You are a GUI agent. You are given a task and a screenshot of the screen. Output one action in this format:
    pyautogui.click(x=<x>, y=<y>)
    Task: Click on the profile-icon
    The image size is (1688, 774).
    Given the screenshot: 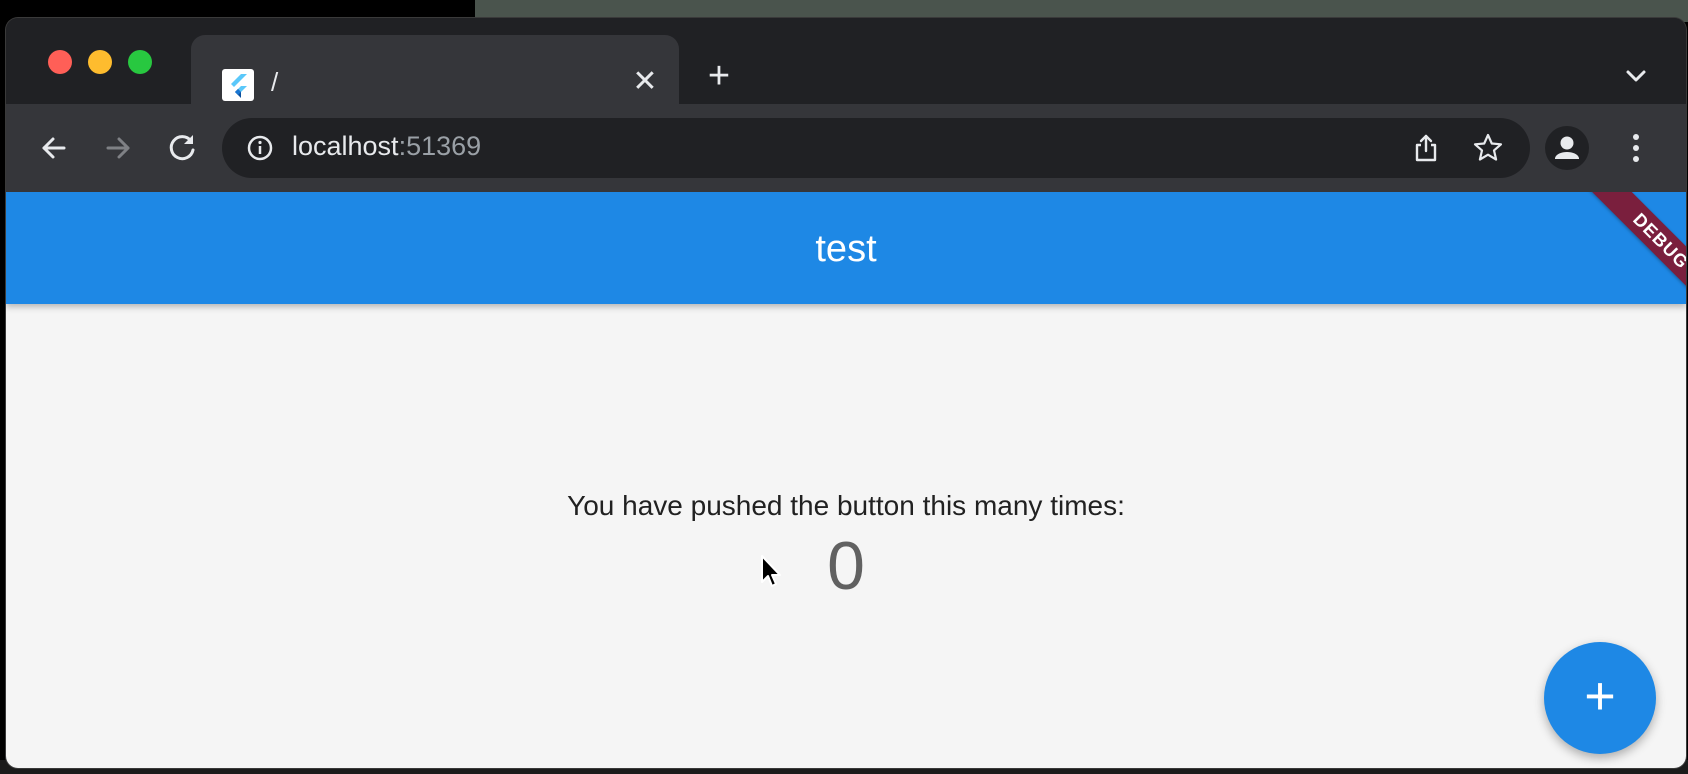 What is the action you would take?
    pyautogui.click(x=1567, y=148)
    